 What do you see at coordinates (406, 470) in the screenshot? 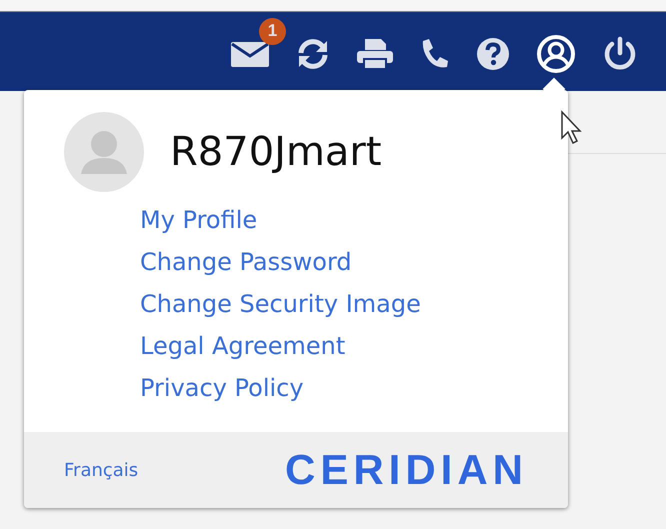
I see `logo: CERIDIAN` at bounding box center [406, 470].